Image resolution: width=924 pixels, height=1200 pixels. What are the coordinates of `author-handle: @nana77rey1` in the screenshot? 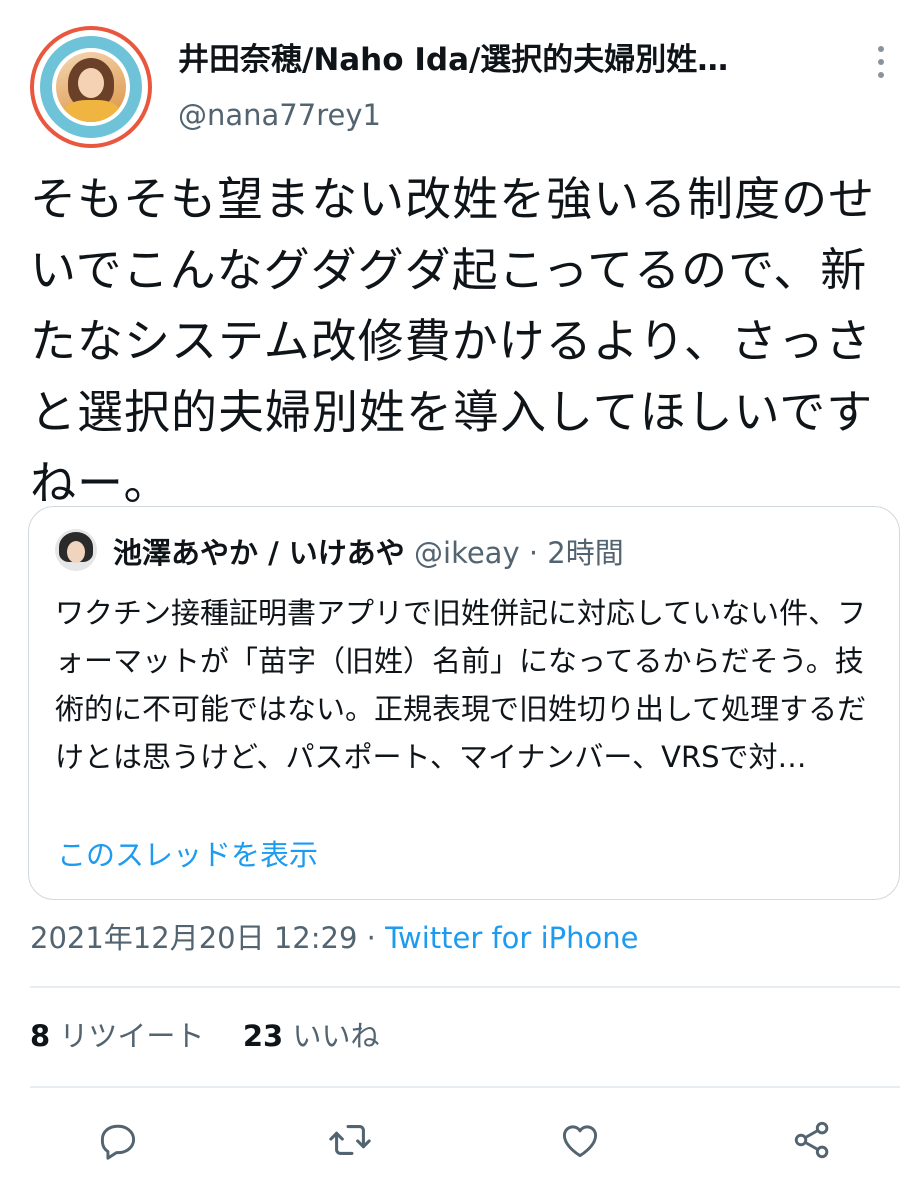 It's located at (279, 115).